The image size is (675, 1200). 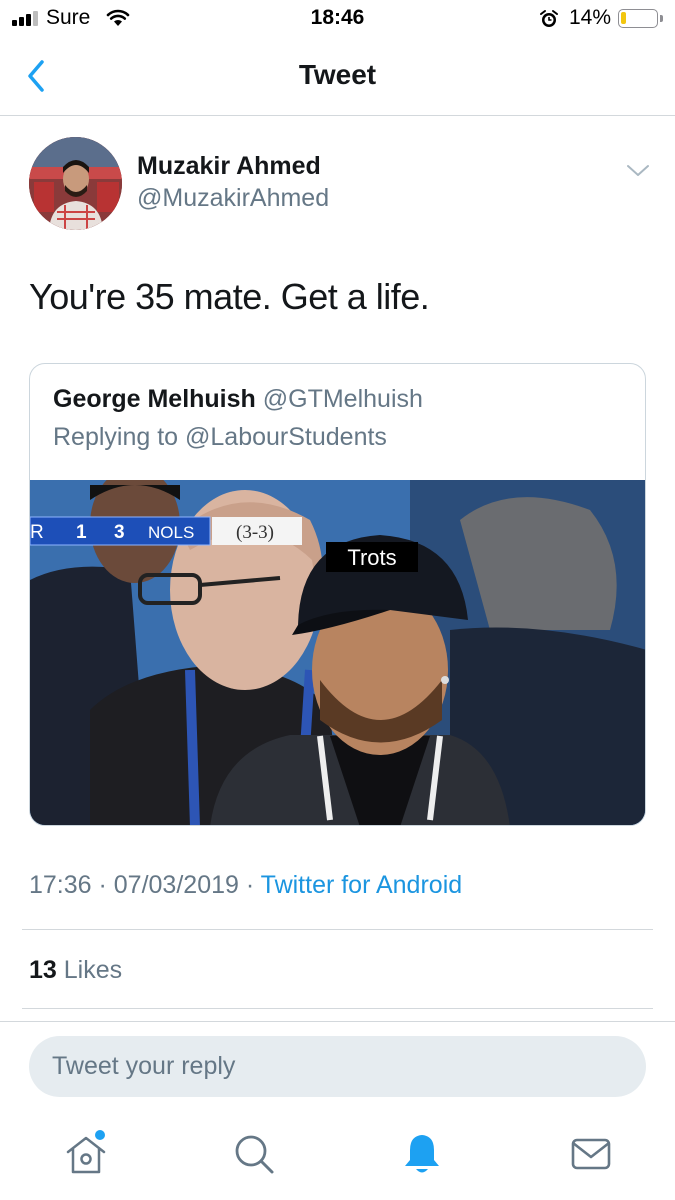 I want to click on avatar-photo, so click(x=75, y=183).